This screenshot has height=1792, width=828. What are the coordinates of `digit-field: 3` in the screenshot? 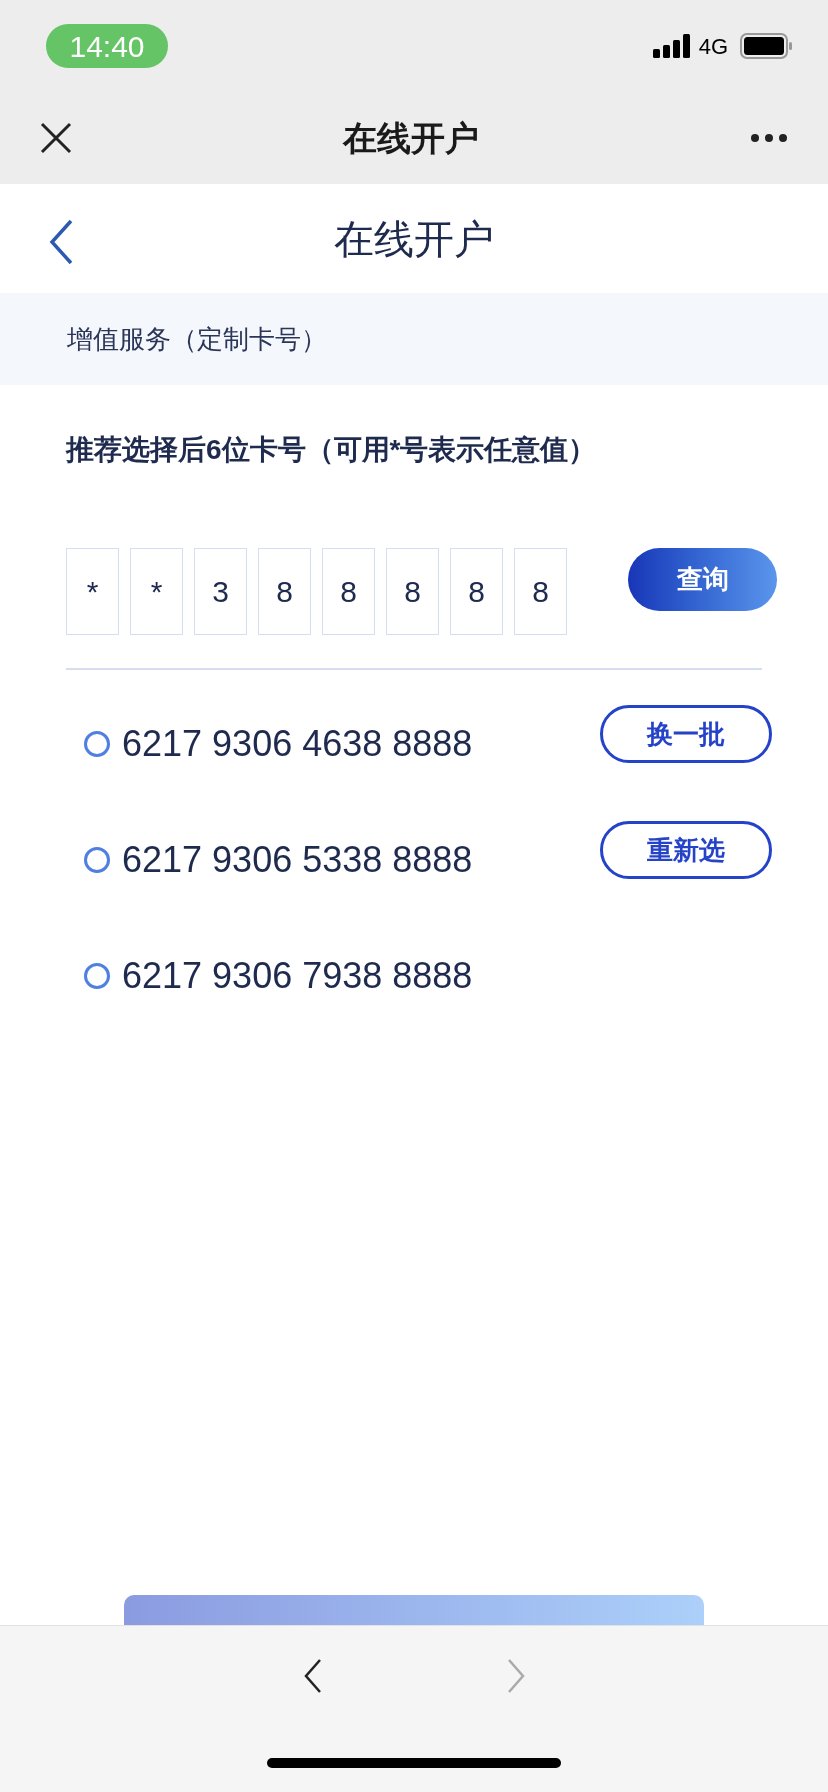 It's located at (220, 591).